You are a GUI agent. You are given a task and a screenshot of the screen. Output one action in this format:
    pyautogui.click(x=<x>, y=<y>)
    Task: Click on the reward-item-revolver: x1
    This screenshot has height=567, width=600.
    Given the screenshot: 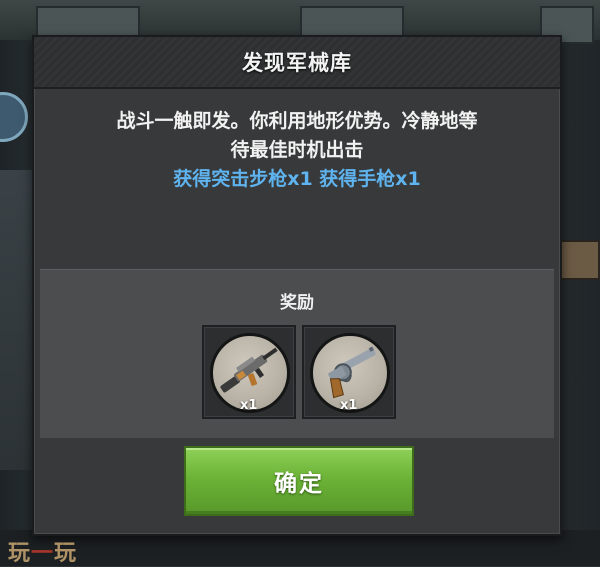 What is the action you would take?
    pyautogui.click(x=349, y=372)
    